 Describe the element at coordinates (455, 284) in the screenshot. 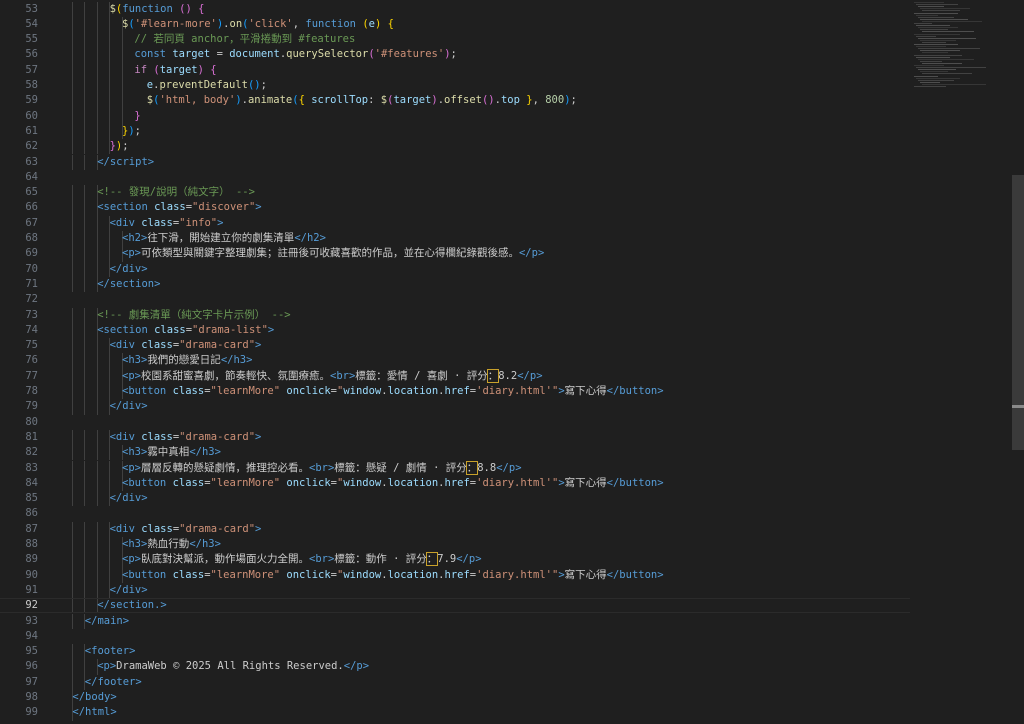

I see `code-line: 71 </section>` at that location.